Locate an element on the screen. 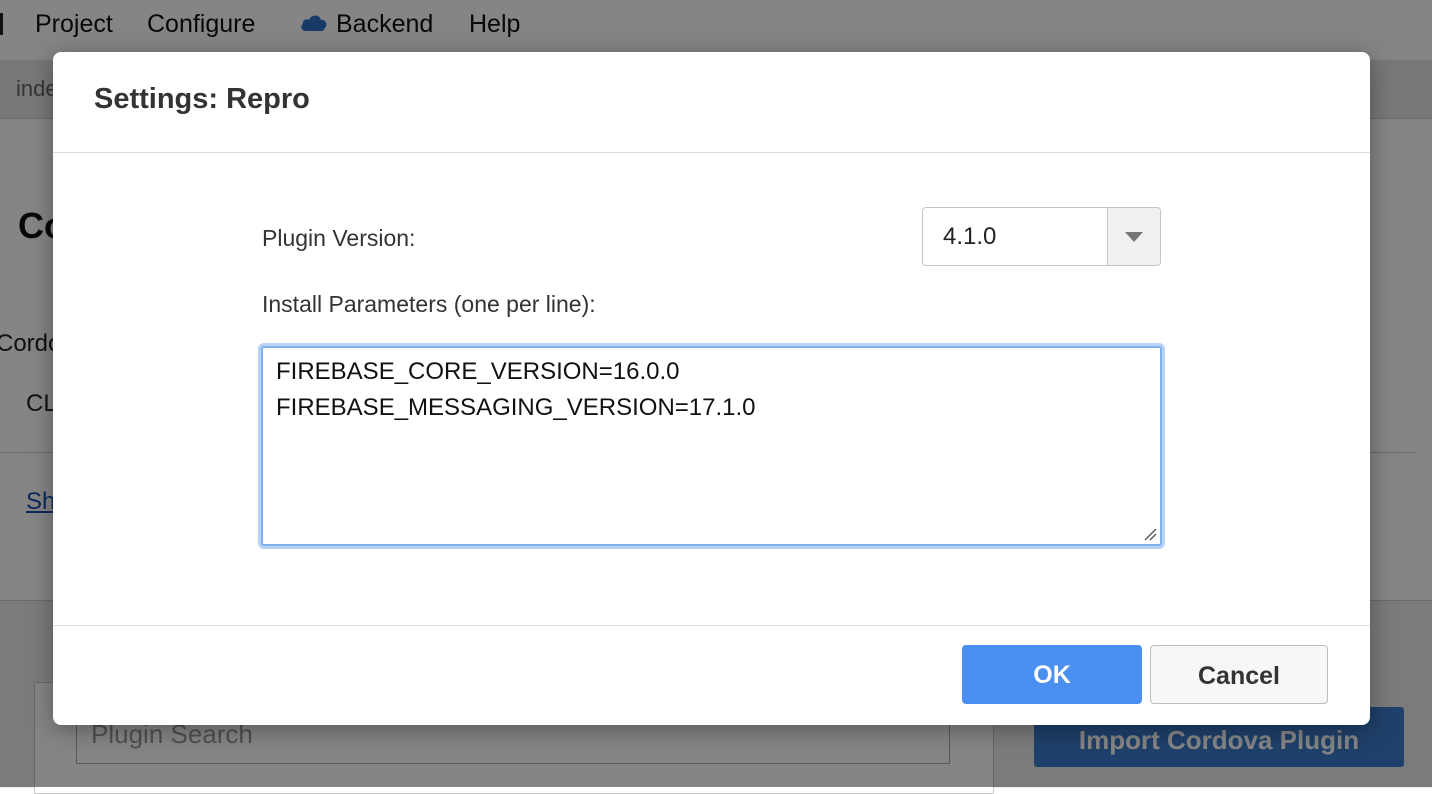  cancel-button: Cancel is located at coordinates (1239, 674).